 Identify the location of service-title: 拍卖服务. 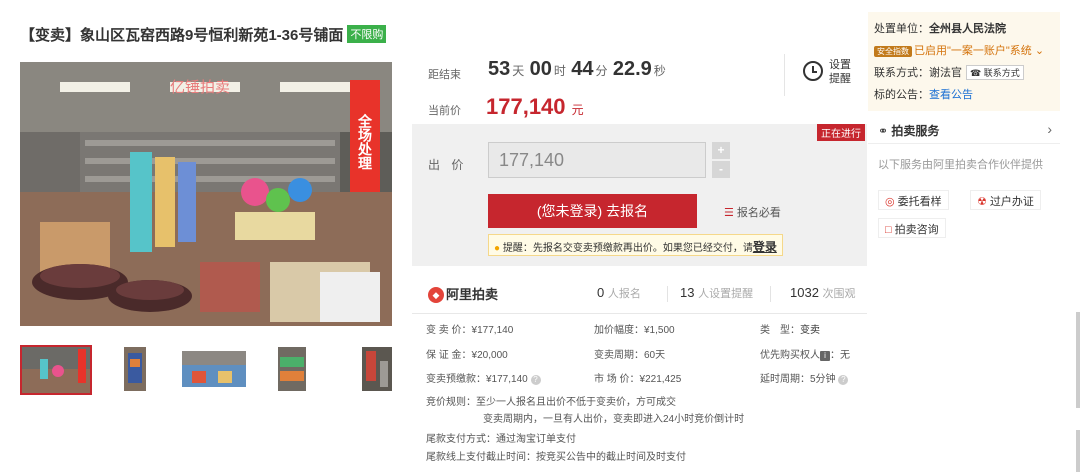
(915, 131).